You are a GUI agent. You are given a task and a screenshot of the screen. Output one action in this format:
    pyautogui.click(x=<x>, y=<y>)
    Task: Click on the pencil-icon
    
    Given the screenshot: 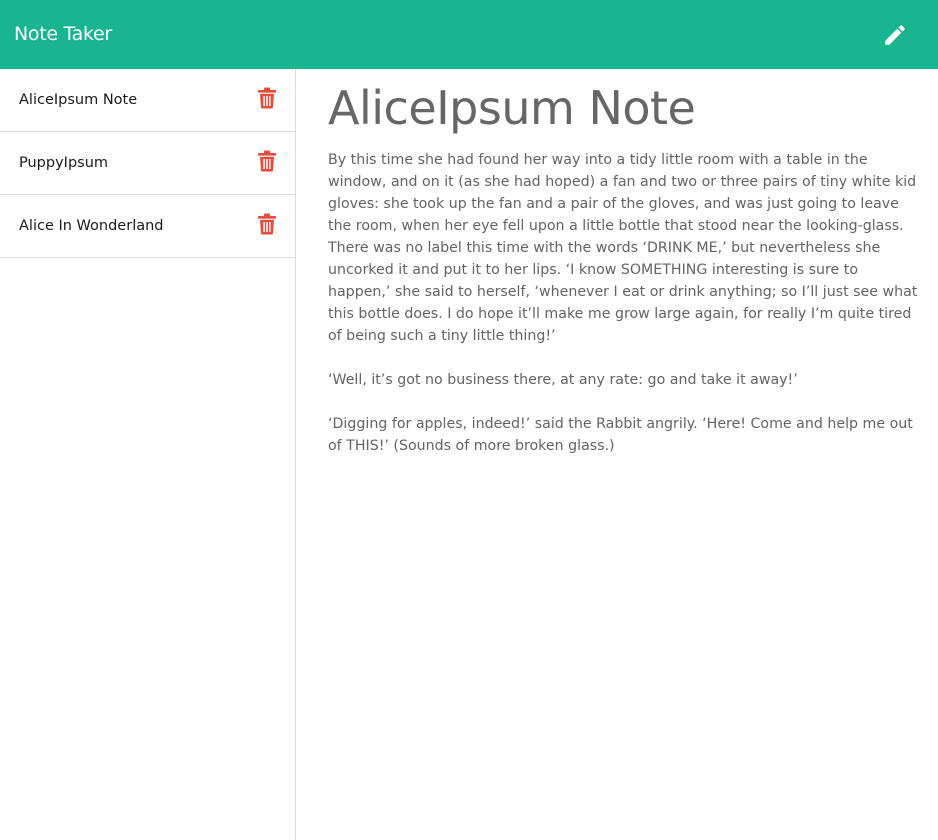 What is the action you would take?
    pyautogui.click(x=895, y=35)
    